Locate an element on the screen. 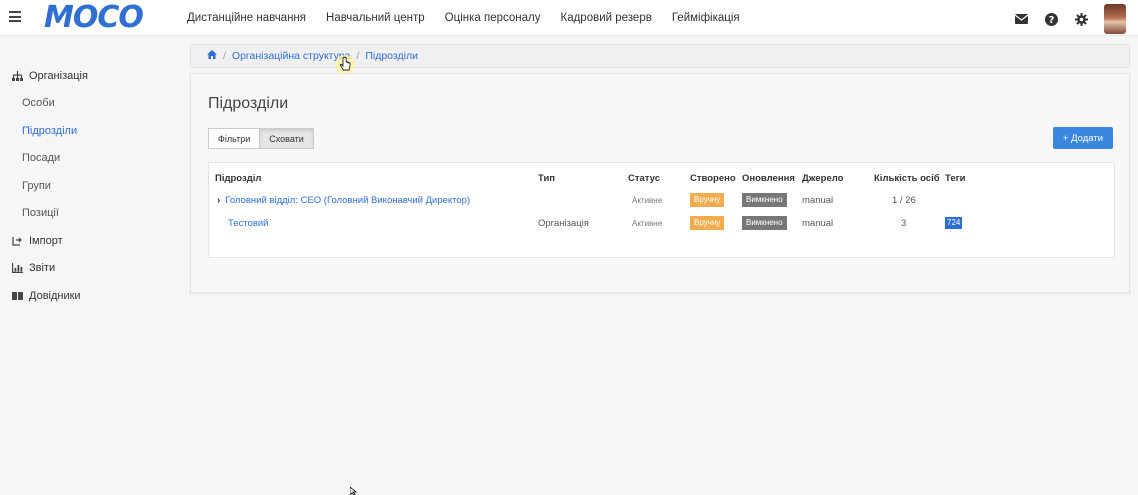 The width and height of the screenshot is (1138, 495). column-header-created: Створено is located at coordinates (713, 178).